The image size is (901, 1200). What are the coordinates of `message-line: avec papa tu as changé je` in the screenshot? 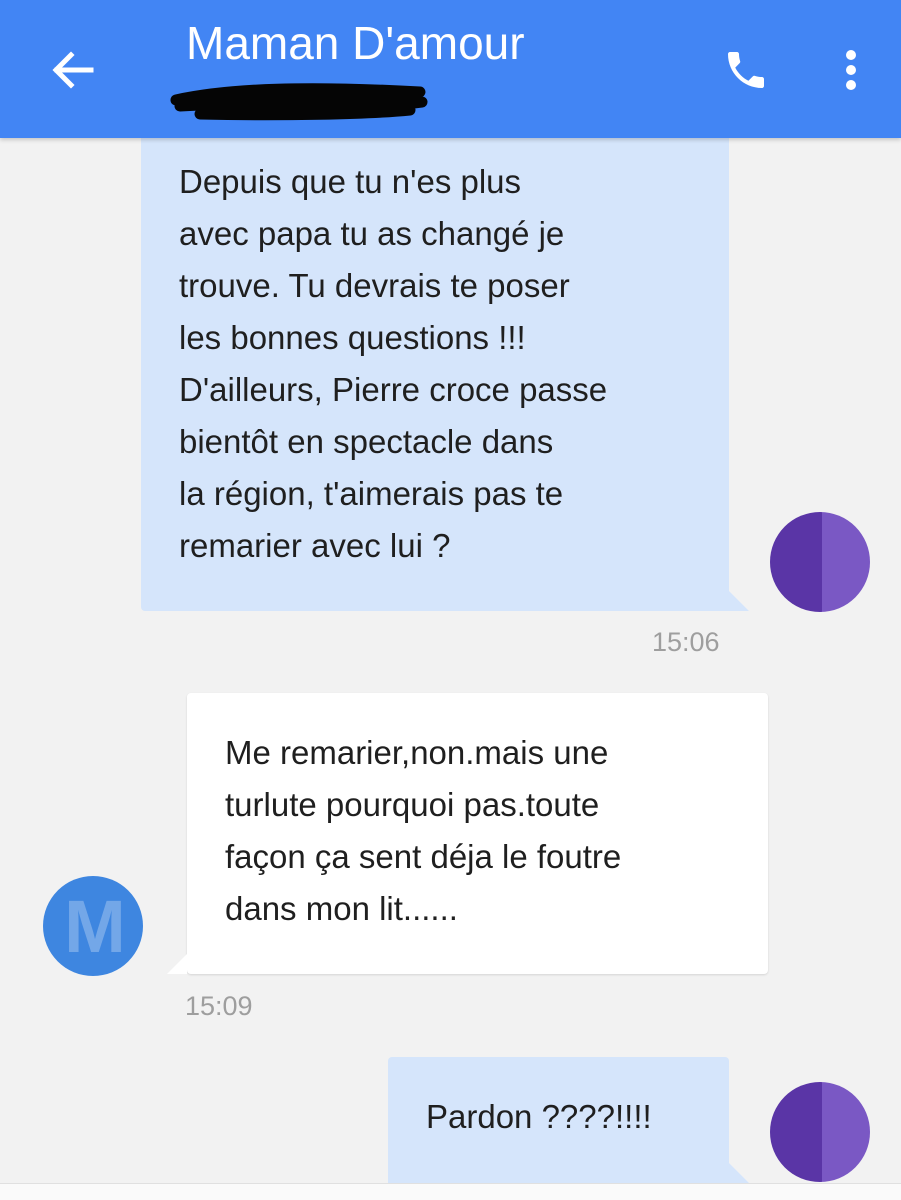 It's located at (372, 233).